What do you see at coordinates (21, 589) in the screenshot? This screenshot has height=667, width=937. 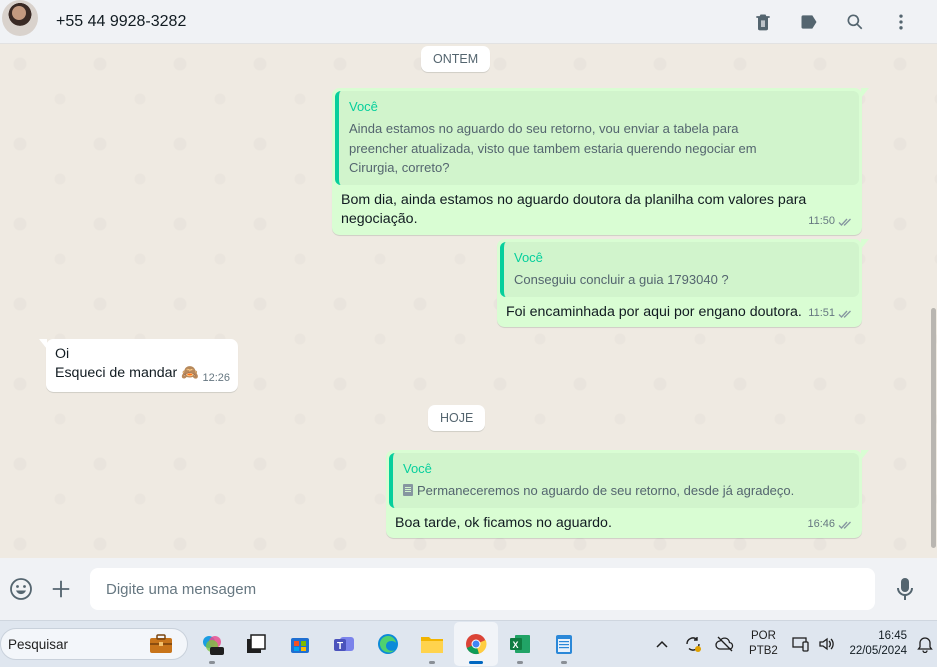 I see `emoji-icon` at bounding box center [21, 589].